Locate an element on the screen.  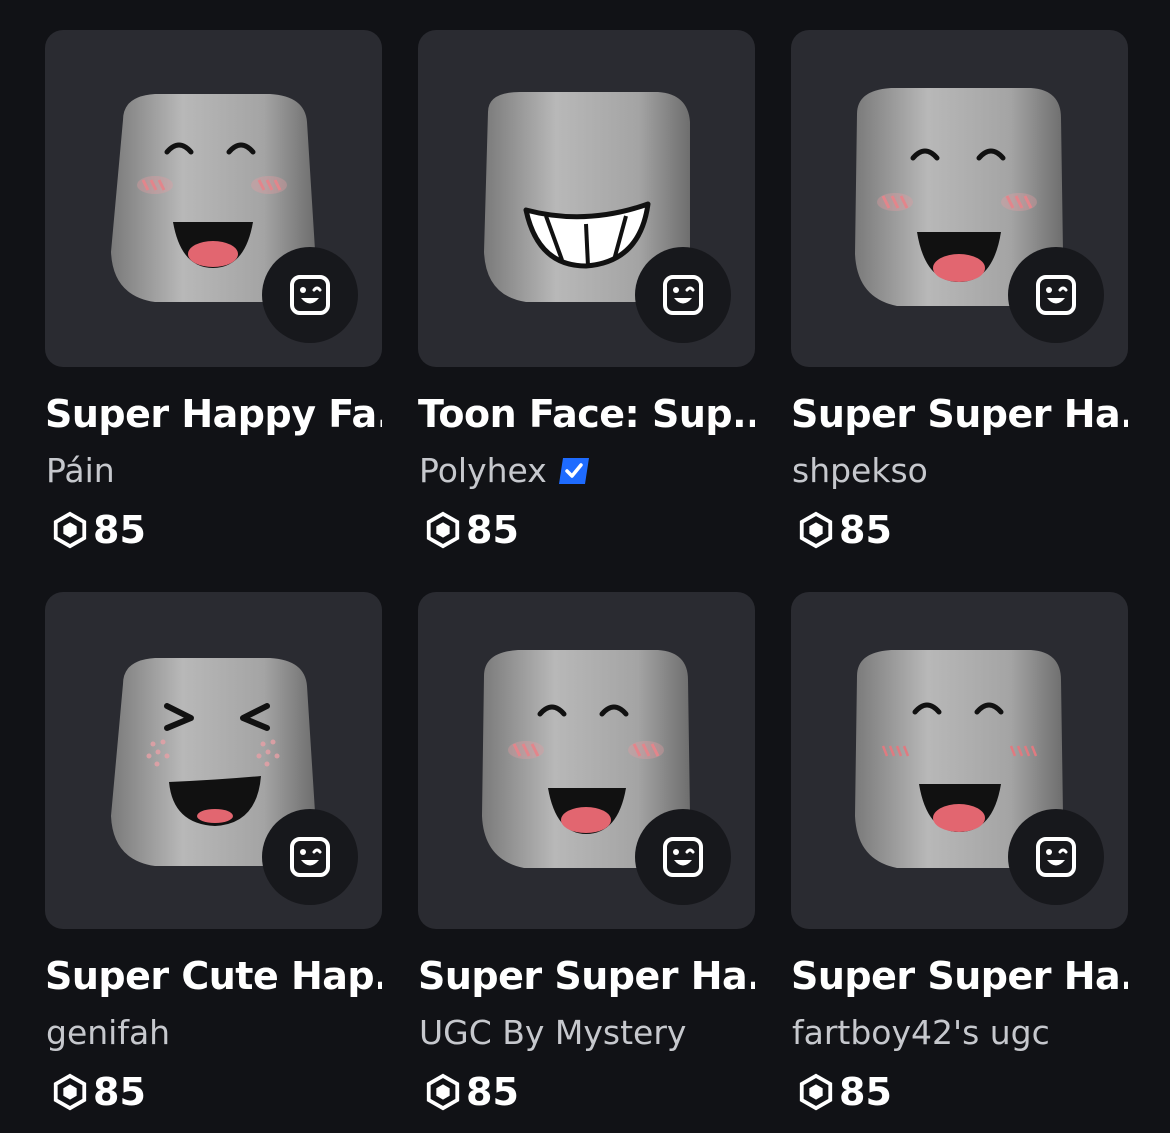
creator-name: fartboy42's ugc is located at coordinates (921, 1032).